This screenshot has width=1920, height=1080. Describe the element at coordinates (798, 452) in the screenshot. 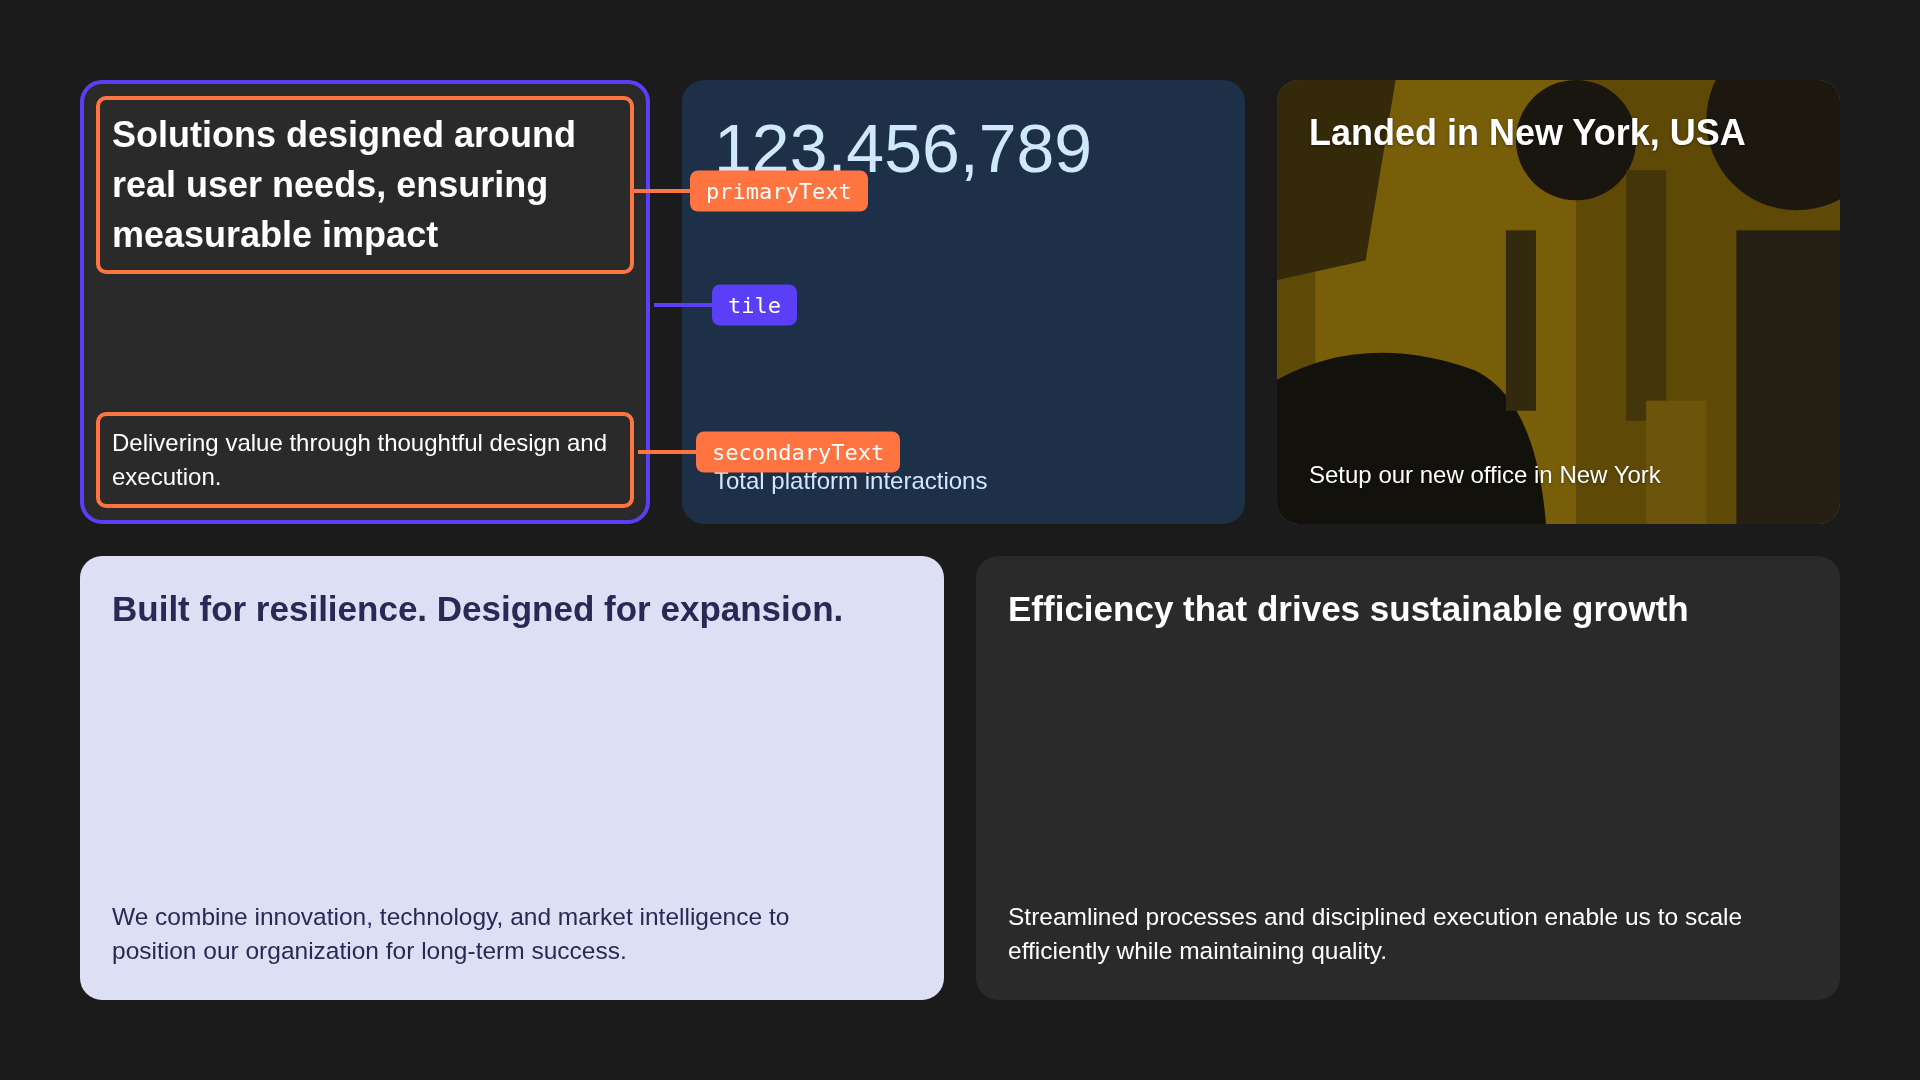

I see `annotation-tag: secondaryText` at that location.